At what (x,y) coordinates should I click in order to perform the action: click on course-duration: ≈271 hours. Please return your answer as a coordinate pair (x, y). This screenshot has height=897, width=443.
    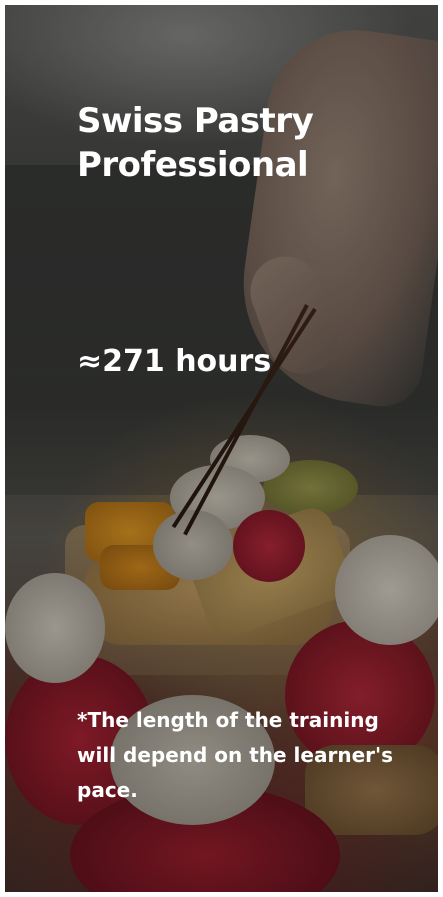
    Looking at the image, I should click on (174, 361).